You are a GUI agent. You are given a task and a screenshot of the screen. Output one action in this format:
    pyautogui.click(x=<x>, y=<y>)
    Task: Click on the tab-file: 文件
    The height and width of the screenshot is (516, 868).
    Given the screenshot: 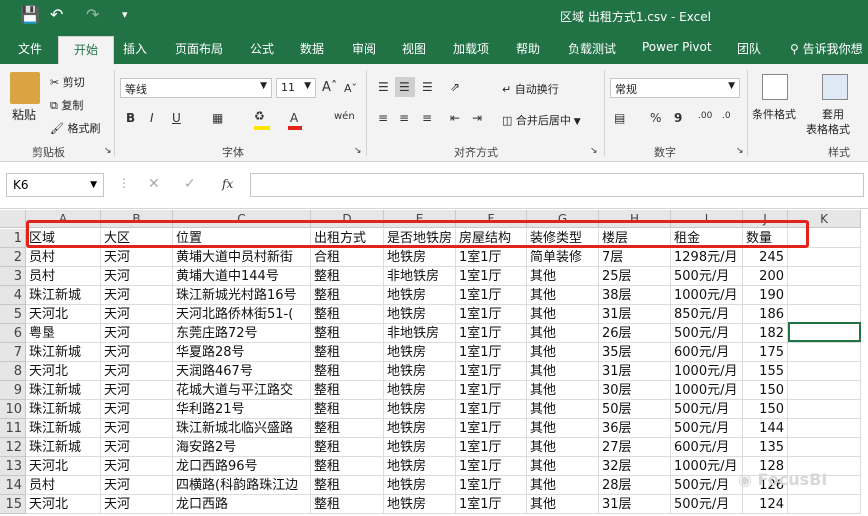 What is the action you would take?
    pyautogui.click(x=30, y=48)
    